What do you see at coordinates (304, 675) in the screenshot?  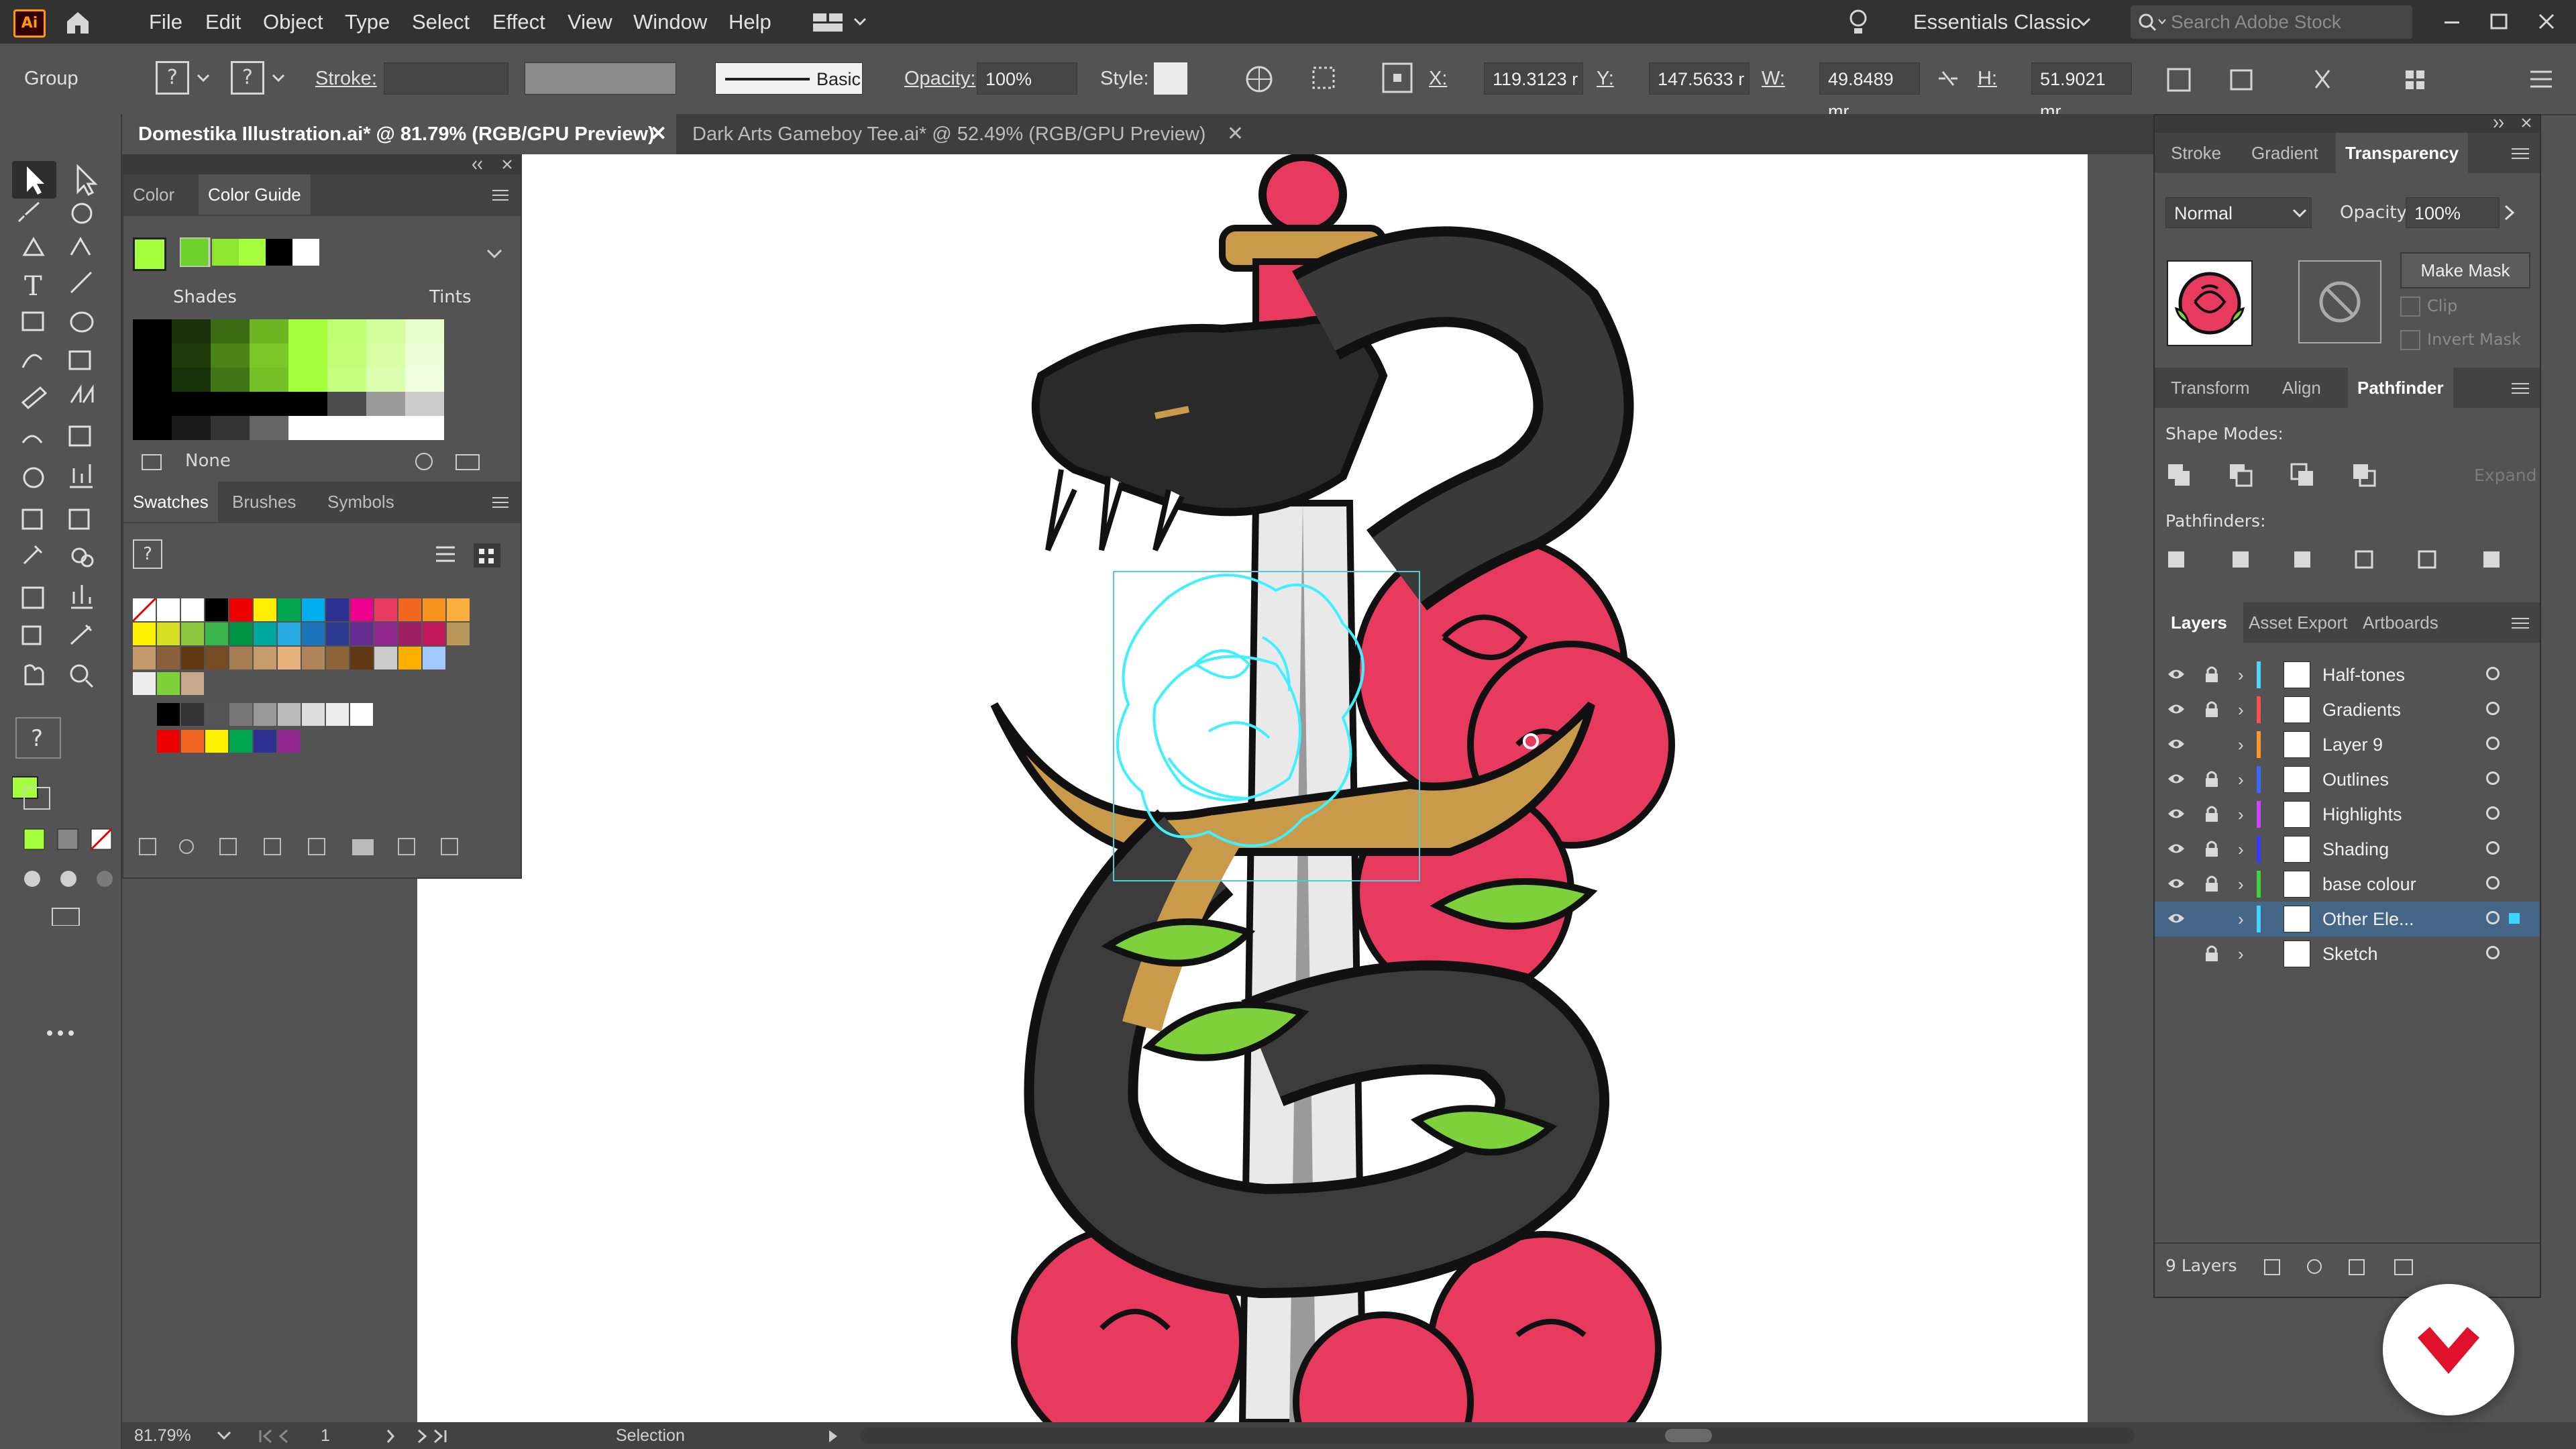 I see `swatch-grid` at bounding box center [304, 675].